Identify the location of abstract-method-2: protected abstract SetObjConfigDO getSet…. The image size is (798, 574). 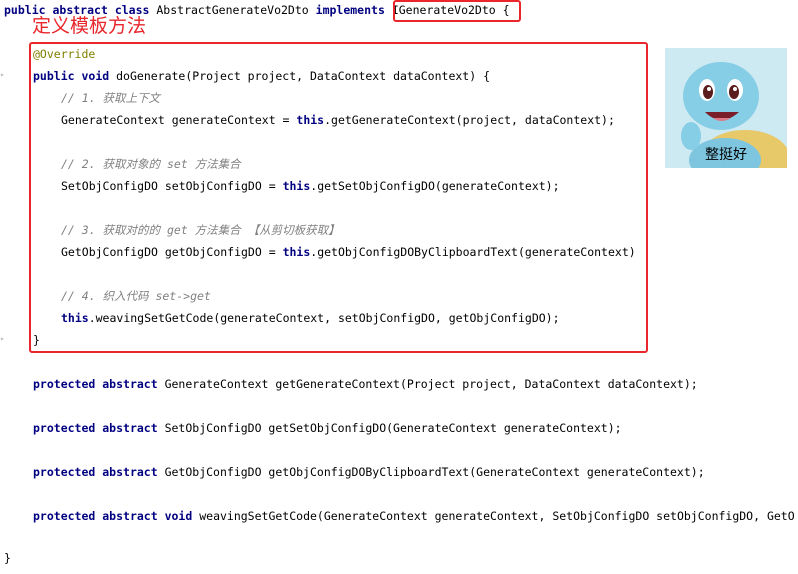
(327, 428).